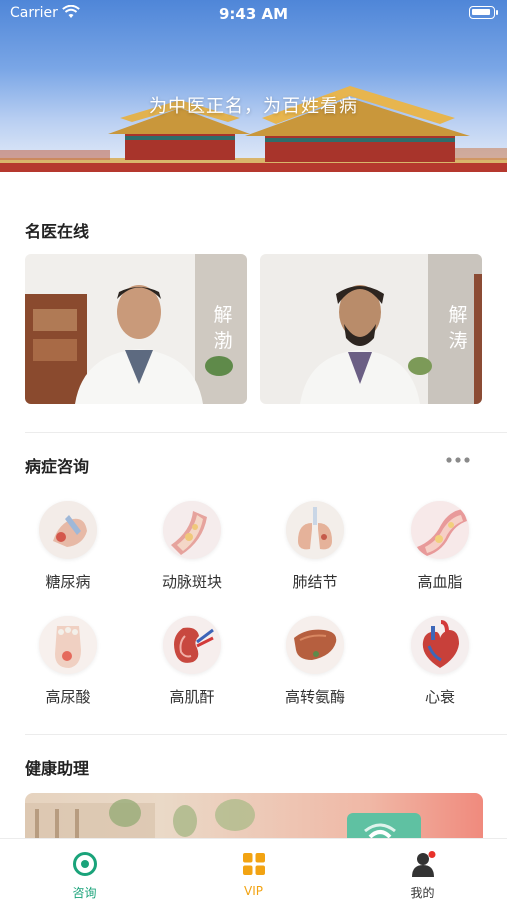 This screenshot has height=900, width=507. I want to click on symptom-item-diabetes: 糖尿病, so click(68, 551).